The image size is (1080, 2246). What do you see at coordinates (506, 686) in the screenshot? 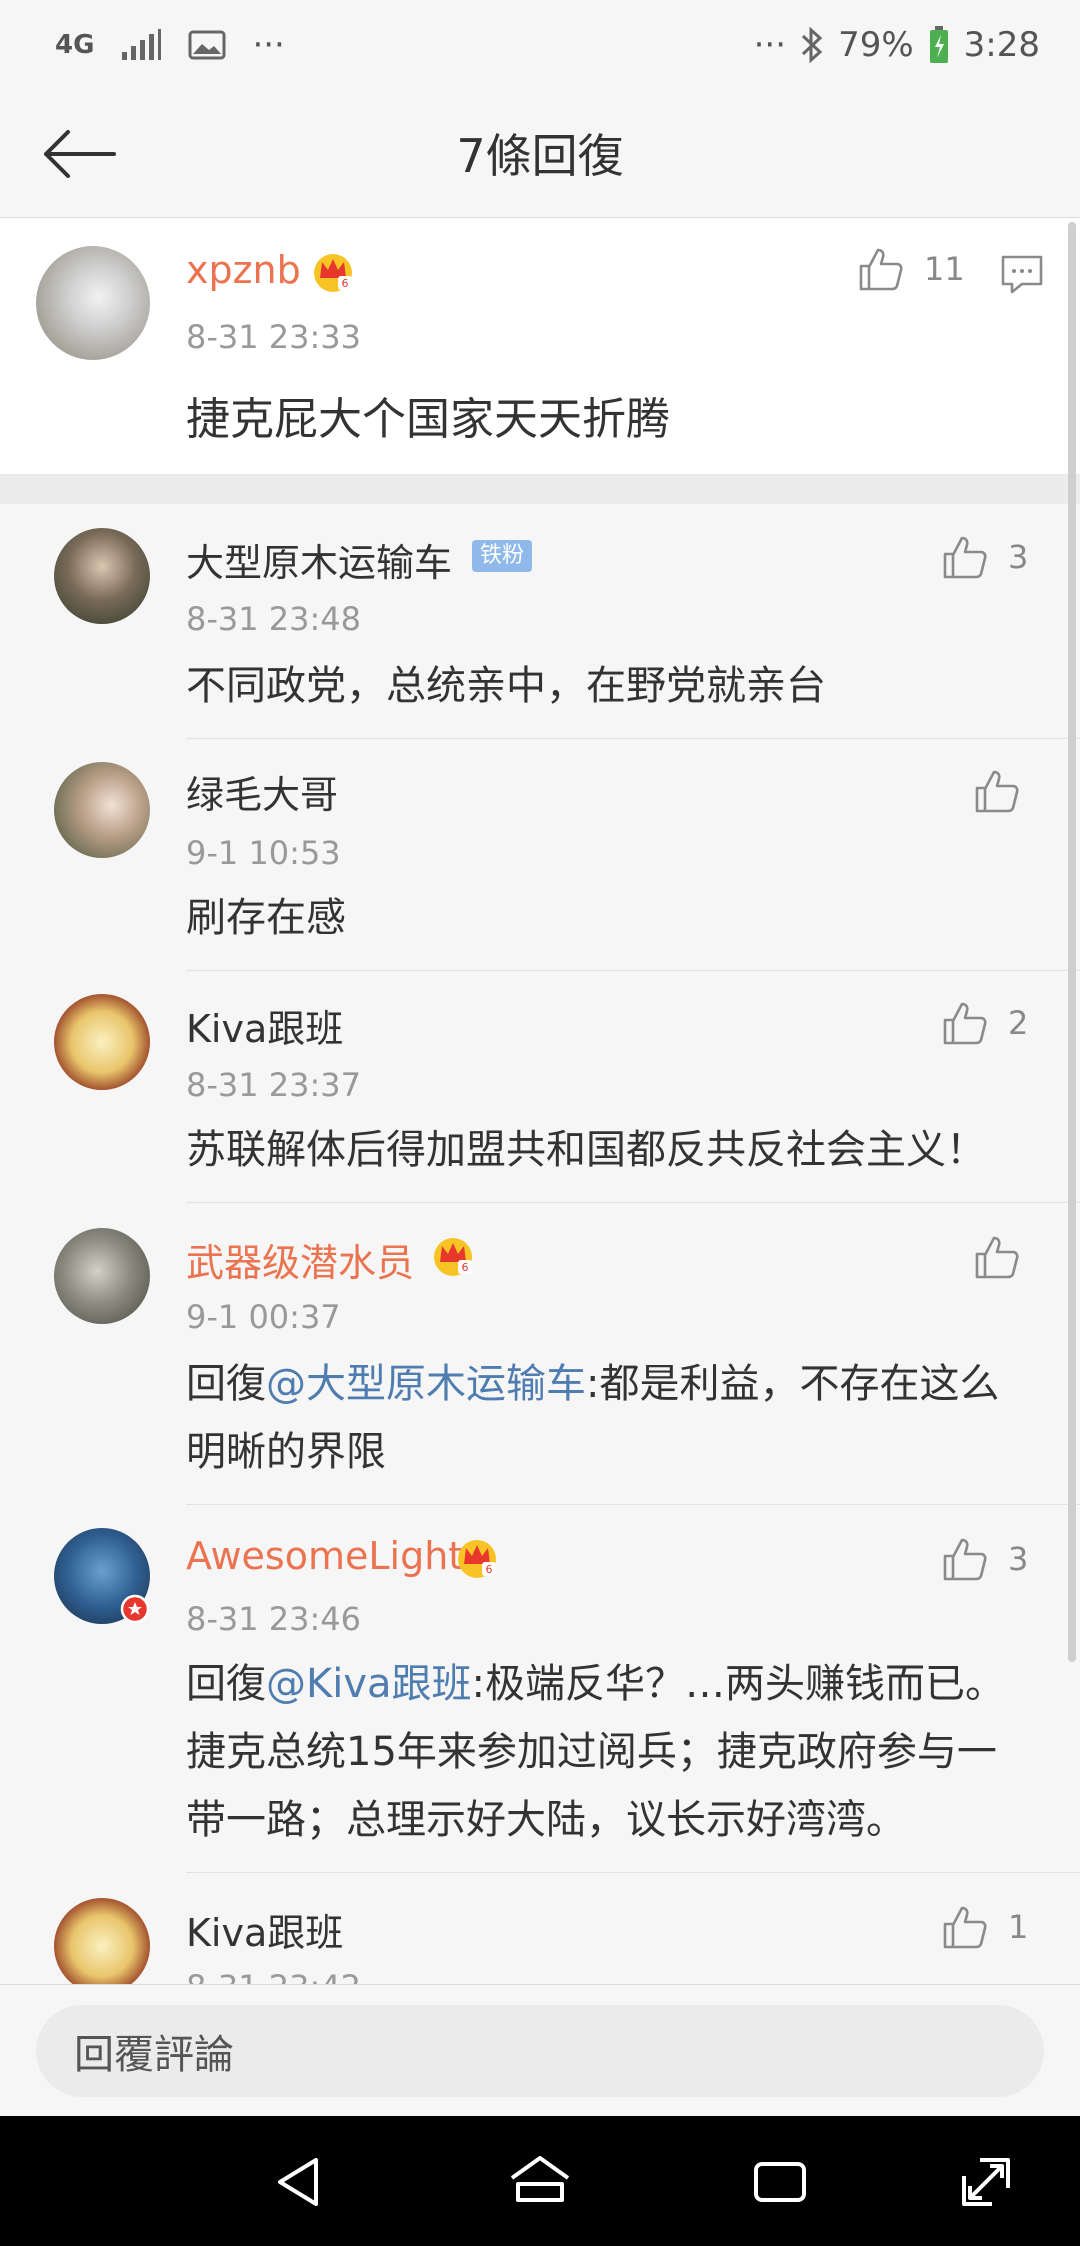
I see `comment-text: 不同政党，总统亲中，在野党就亲台` at bounding box center [506, 686].